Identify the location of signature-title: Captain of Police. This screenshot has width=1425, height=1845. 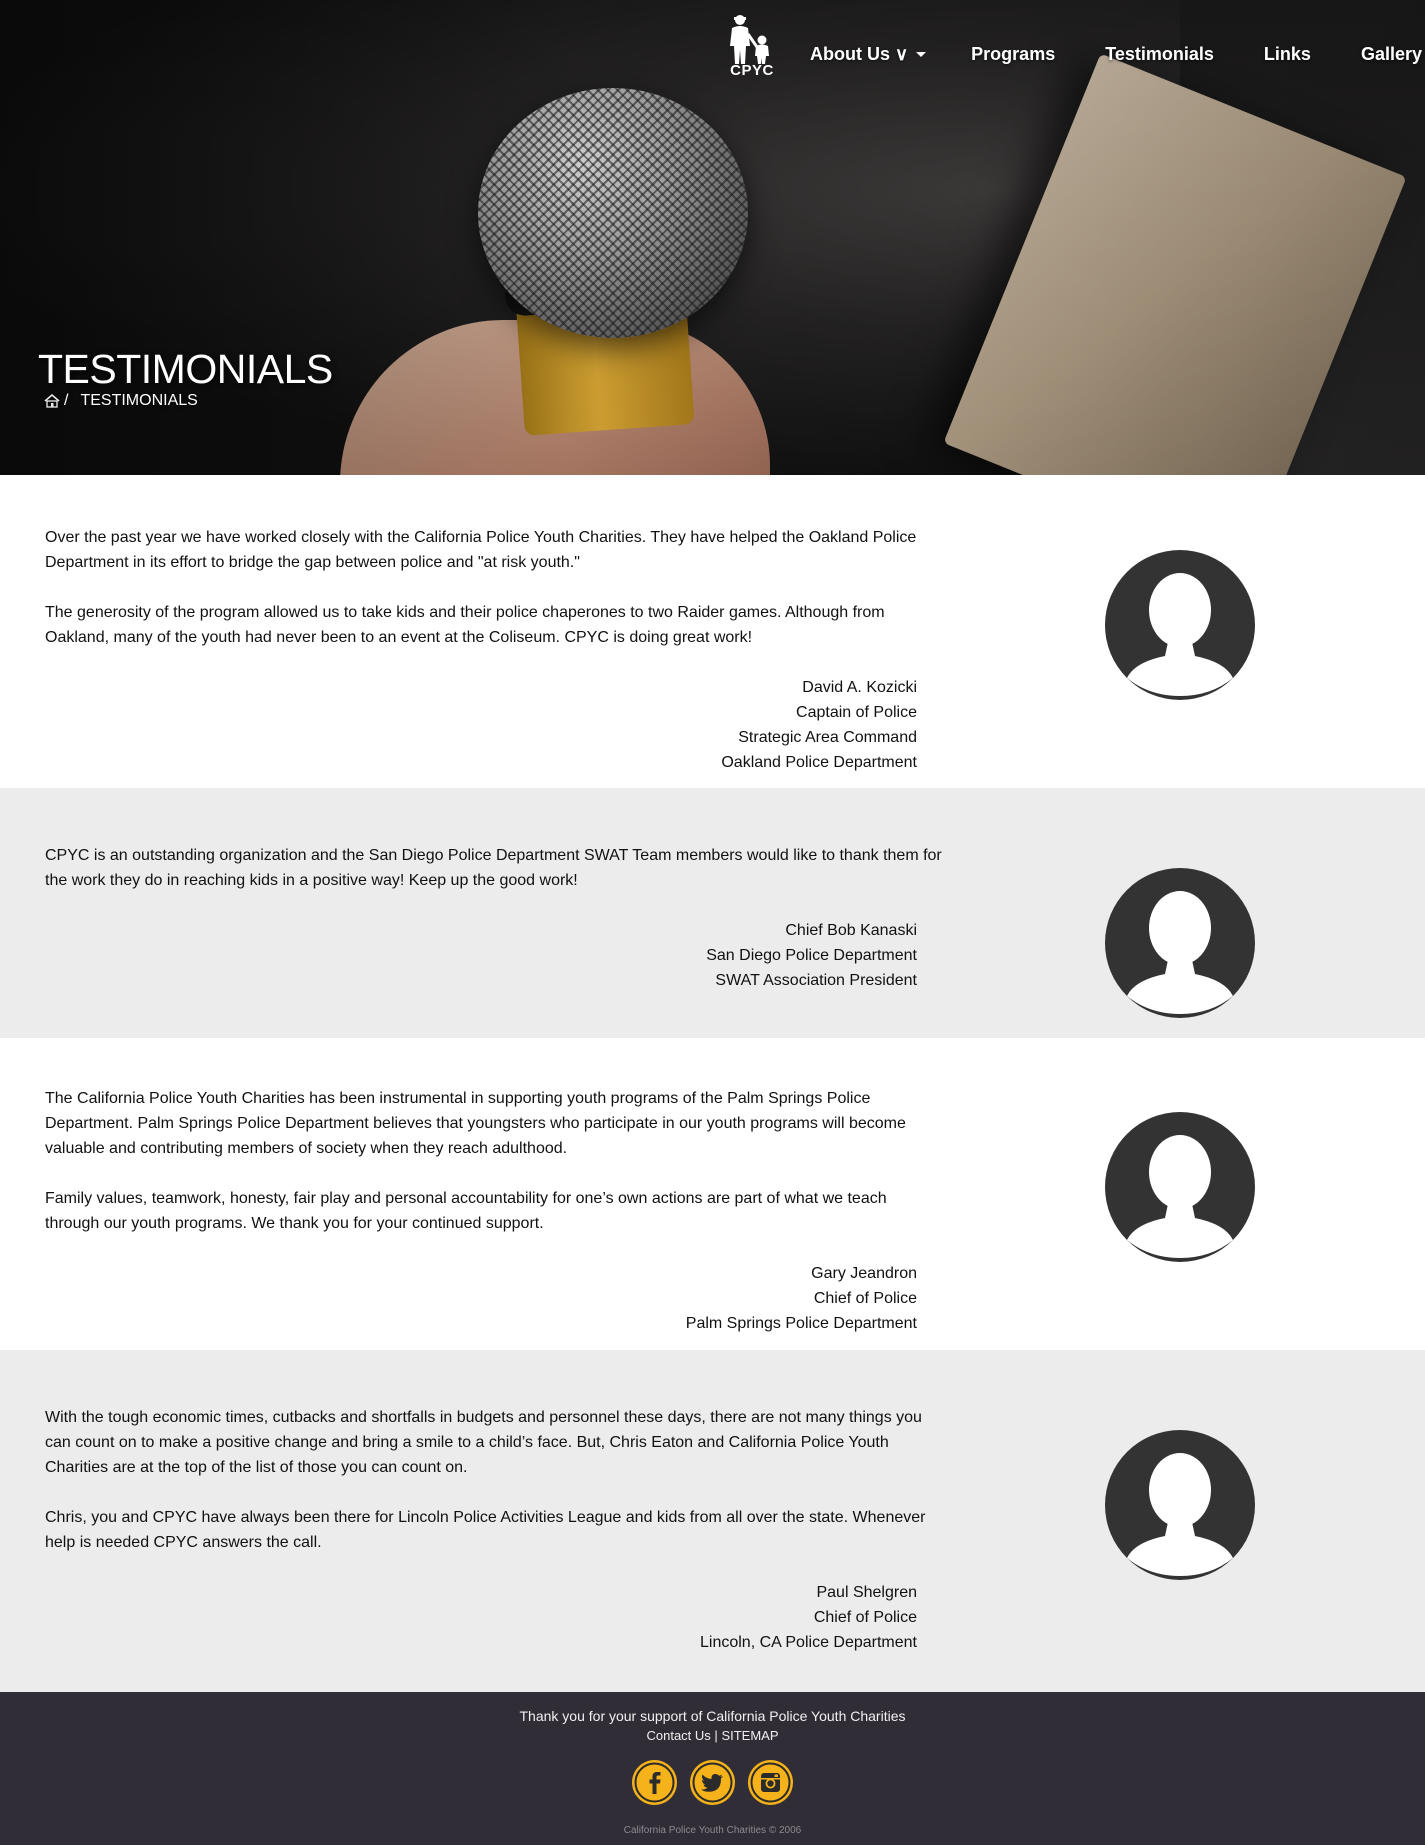
(856, 712).